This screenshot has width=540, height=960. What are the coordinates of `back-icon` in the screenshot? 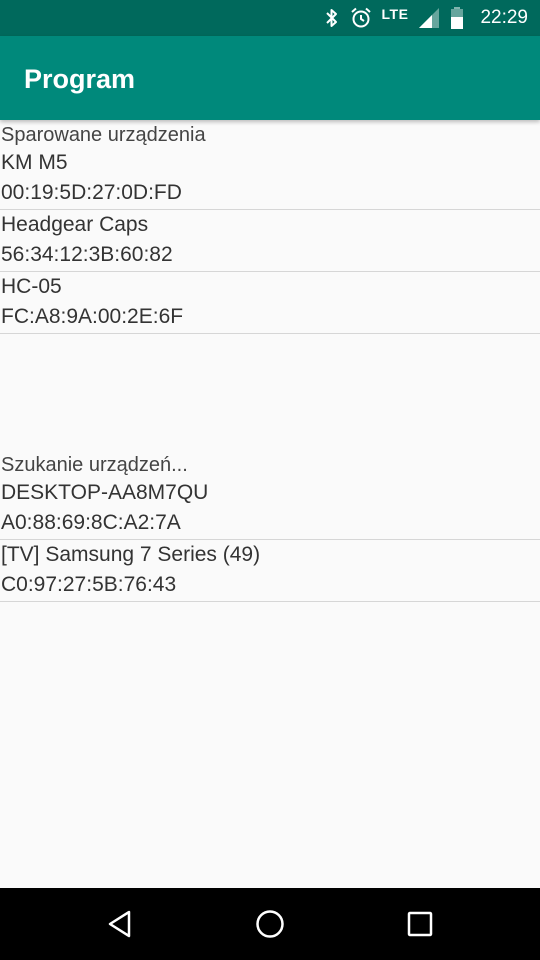 It's located at (120, 924).